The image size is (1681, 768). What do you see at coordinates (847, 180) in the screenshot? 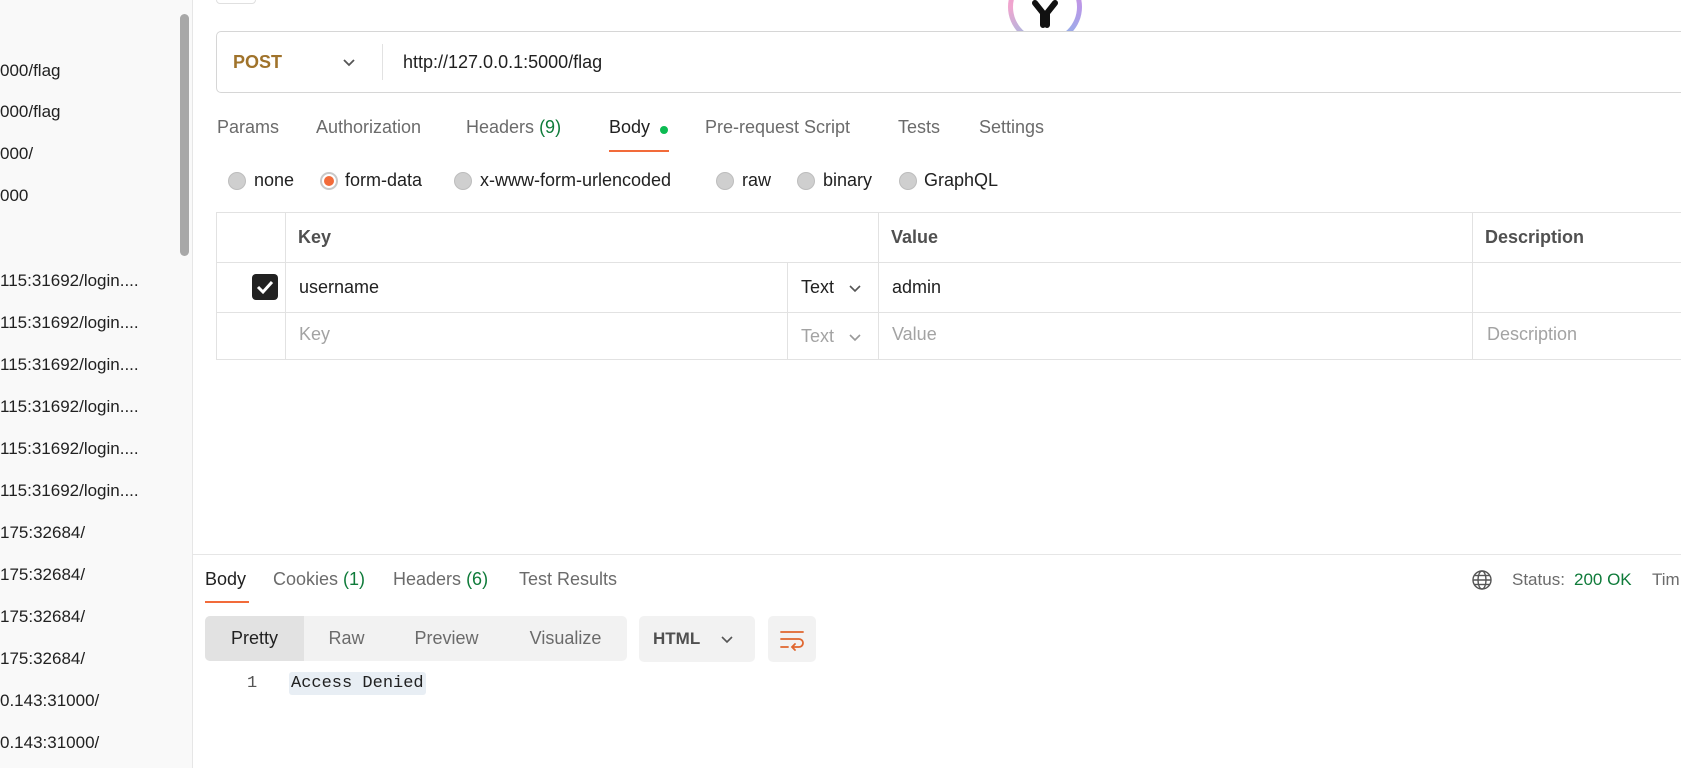
I see `radio-label-binary: binary` at bounding box center [847, 180].